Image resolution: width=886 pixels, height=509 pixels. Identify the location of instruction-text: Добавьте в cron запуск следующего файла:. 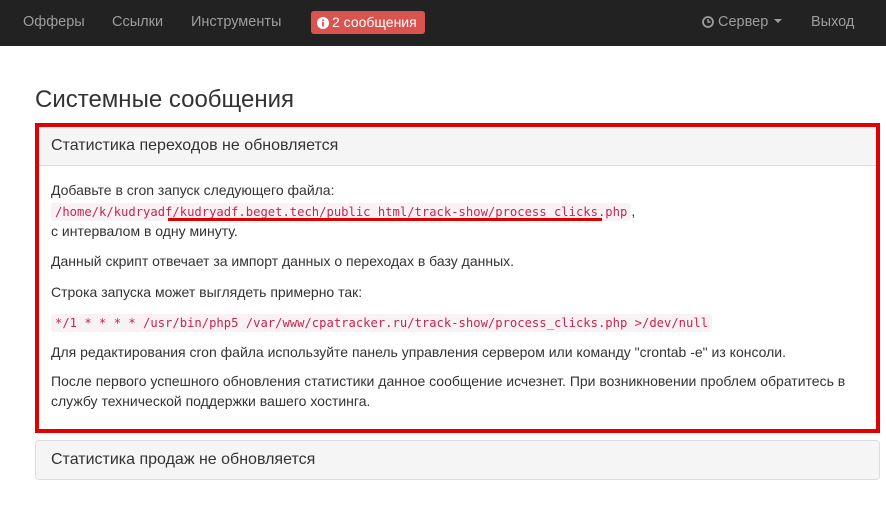
(193, 190).